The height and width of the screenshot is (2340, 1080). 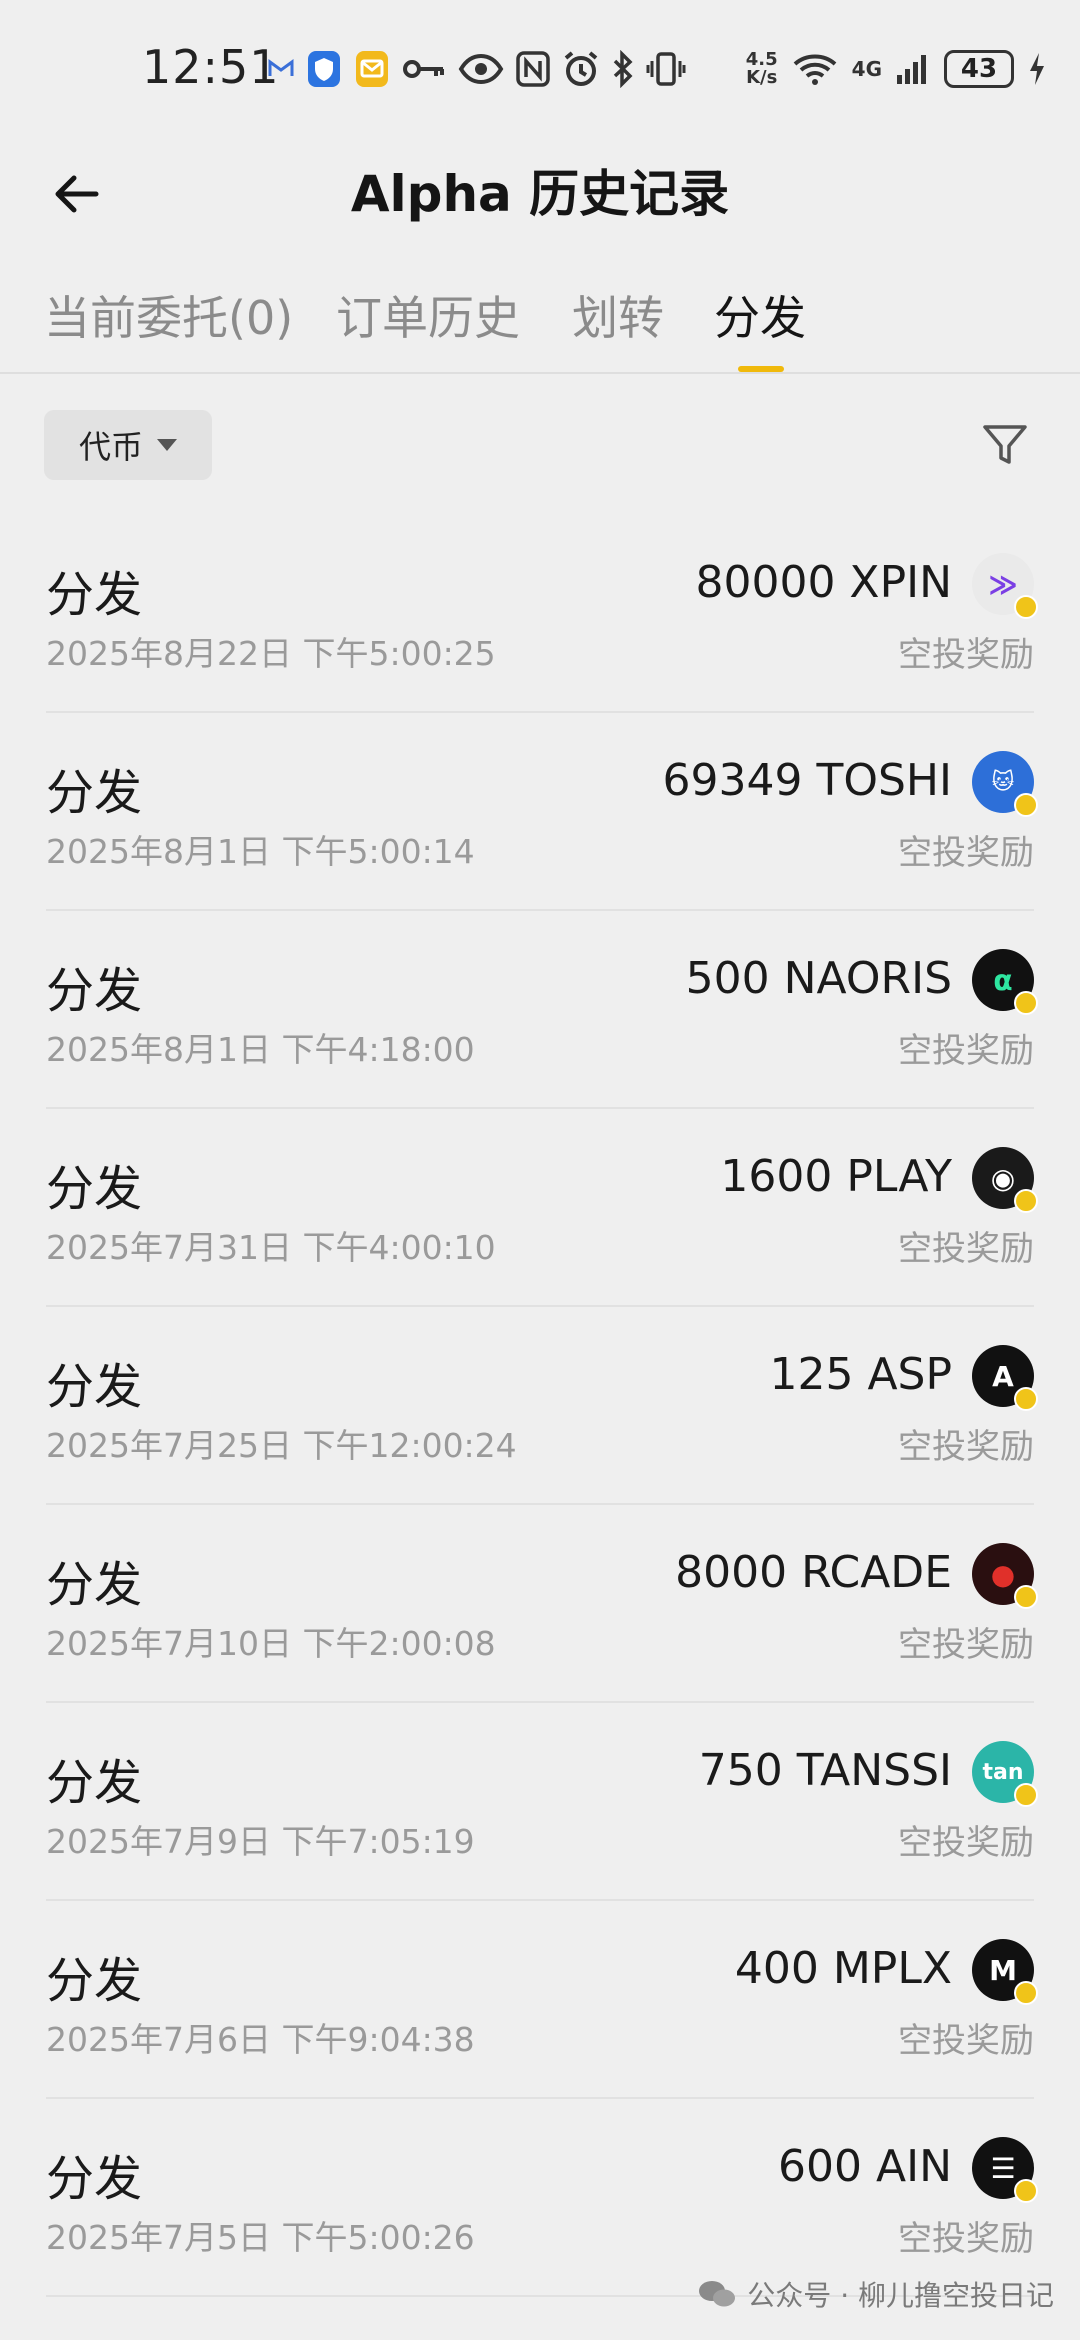 I want to click on token-logo-icon: M, so click(x=1005, y=1972).